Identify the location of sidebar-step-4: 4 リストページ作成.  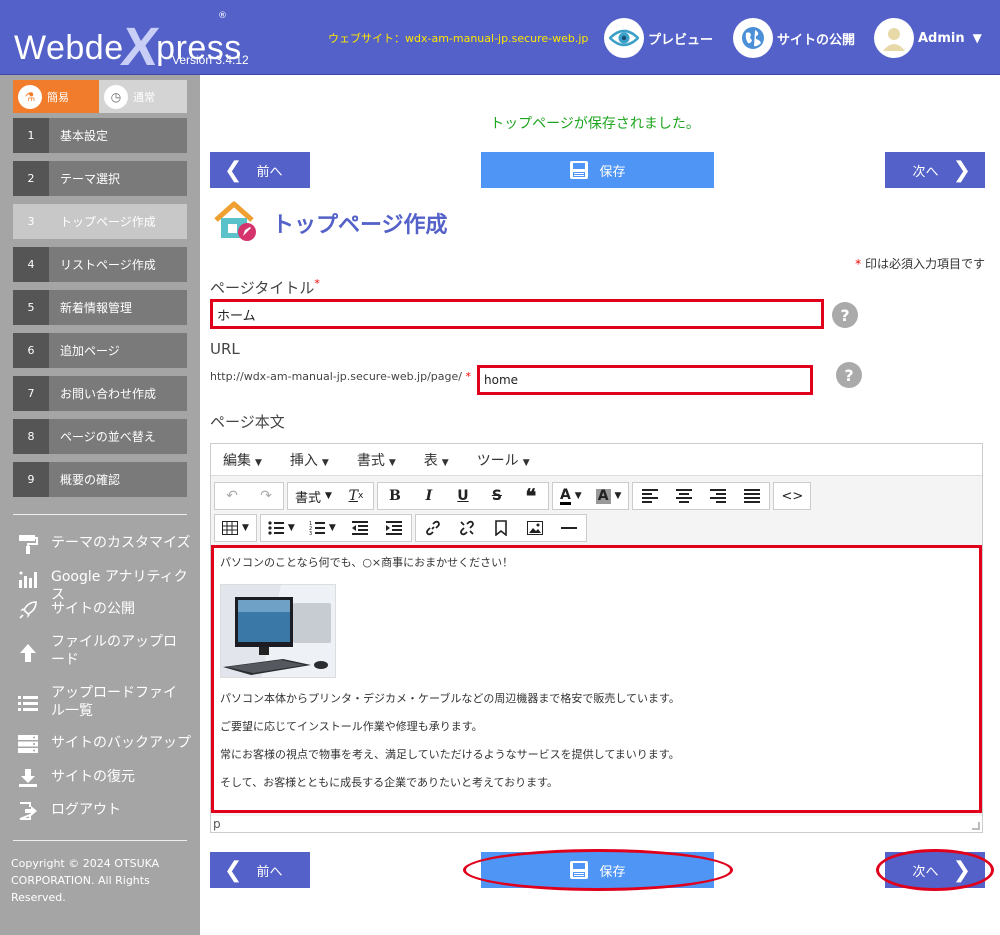
(100, 264).